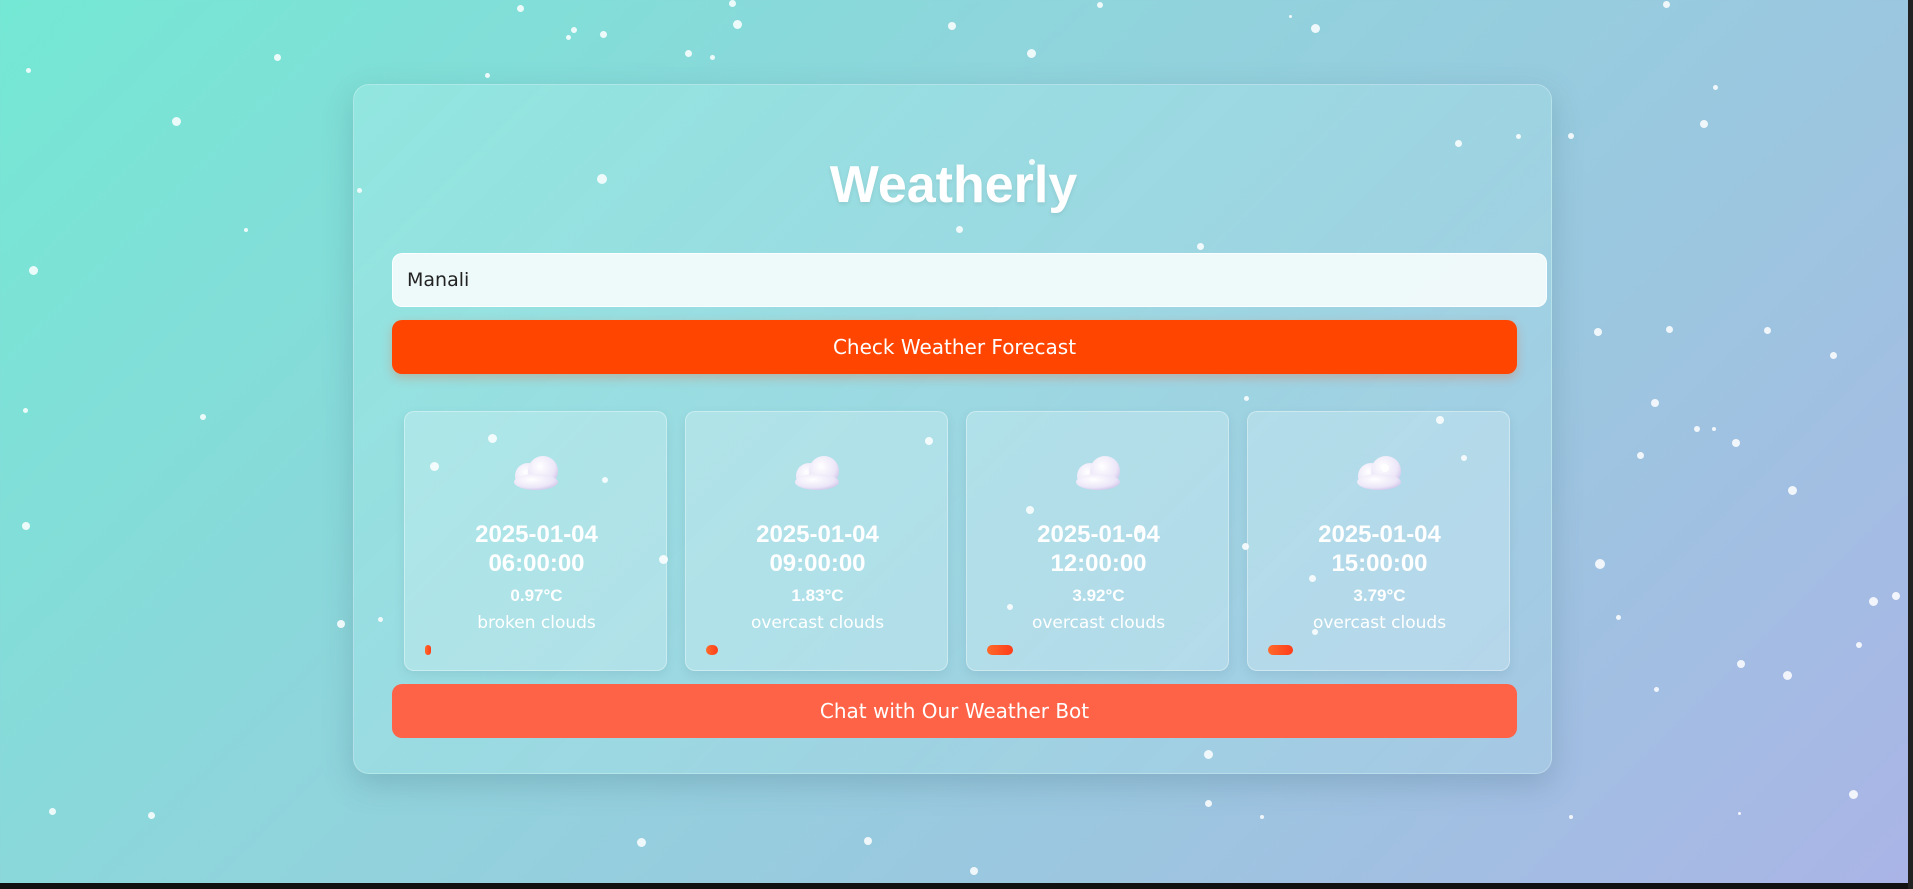 The image size is (1913, 889). What do you see at coordinates (817, 563) in the screenshot?
I see `forecast-time: 09:00:00` at bounding box center [817, 563].